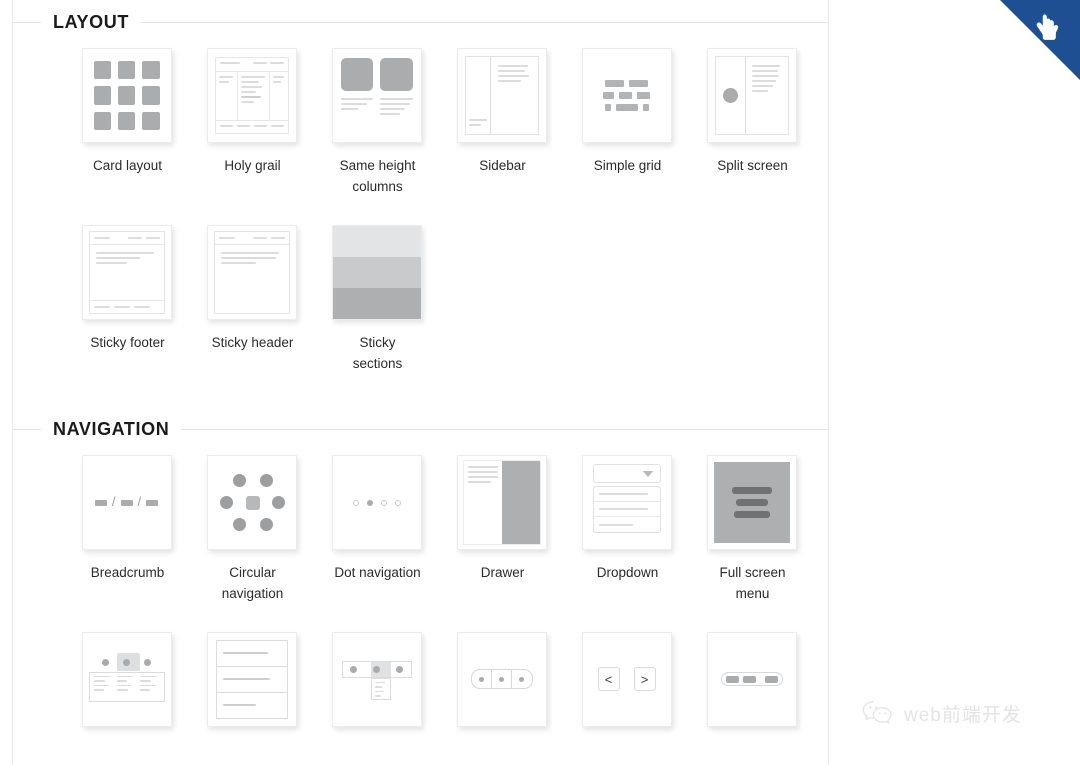 The height and width of the screenshot is (765, 1080). I want to click on breadcrumb-art: / /, so click(127, 502).